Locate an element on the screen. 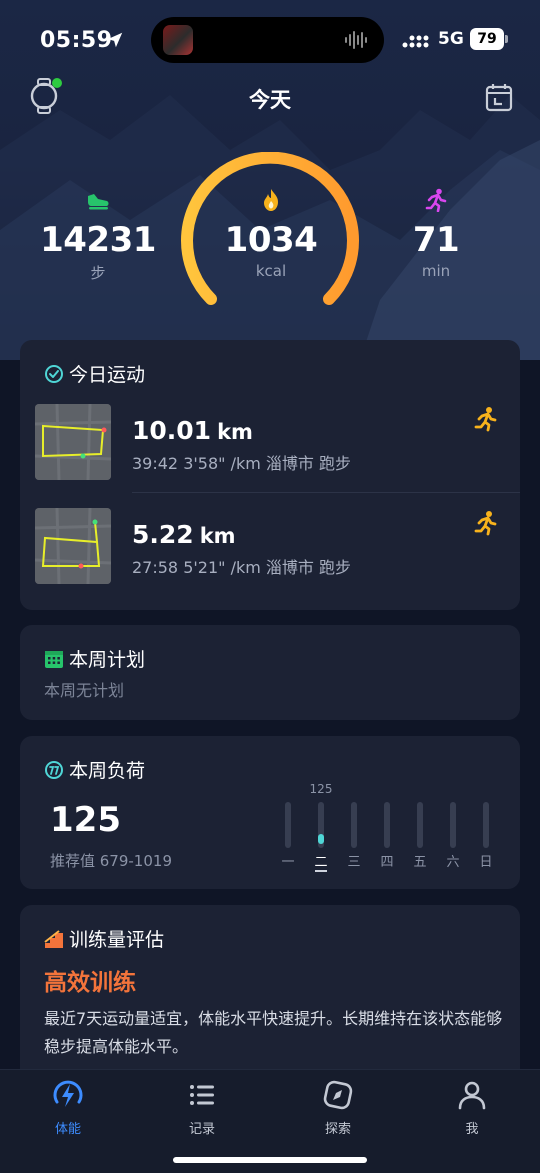 Image resolution: width=540 pixels, height=1173 pixels. weekly-plan-title: 本周计划 is located at coordinates (94, 658).